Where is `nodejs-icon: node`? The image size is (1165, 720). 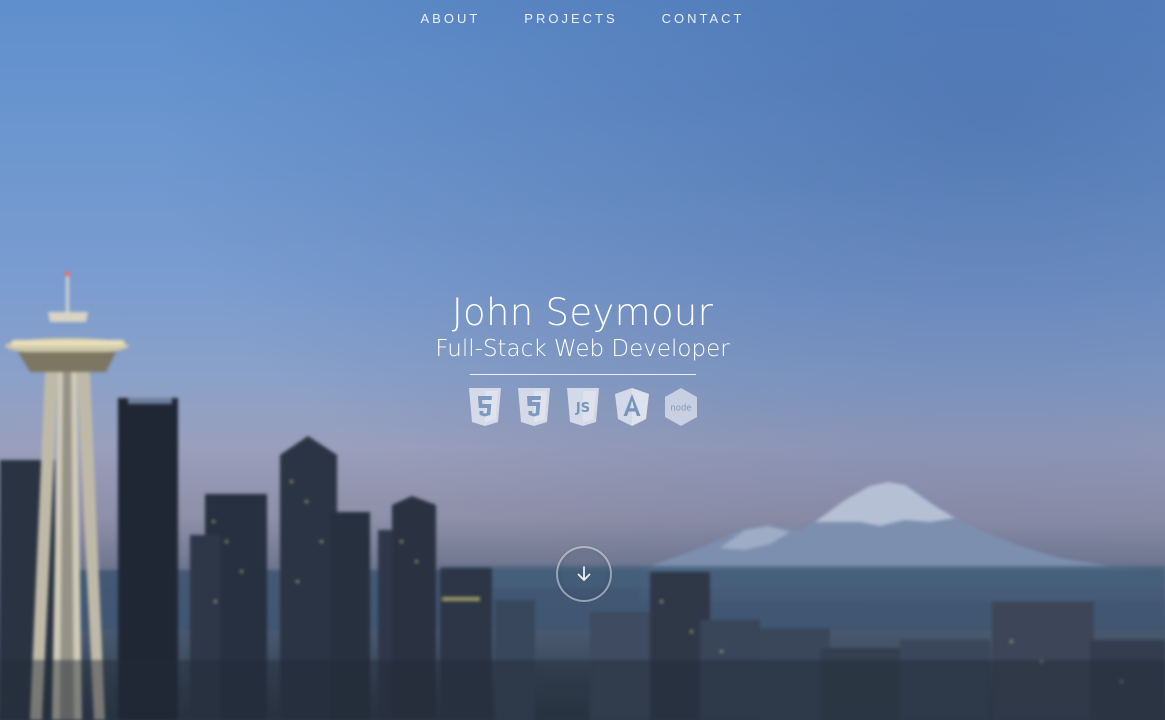
nodejs-icon: node is located at coordinates (680, 407).